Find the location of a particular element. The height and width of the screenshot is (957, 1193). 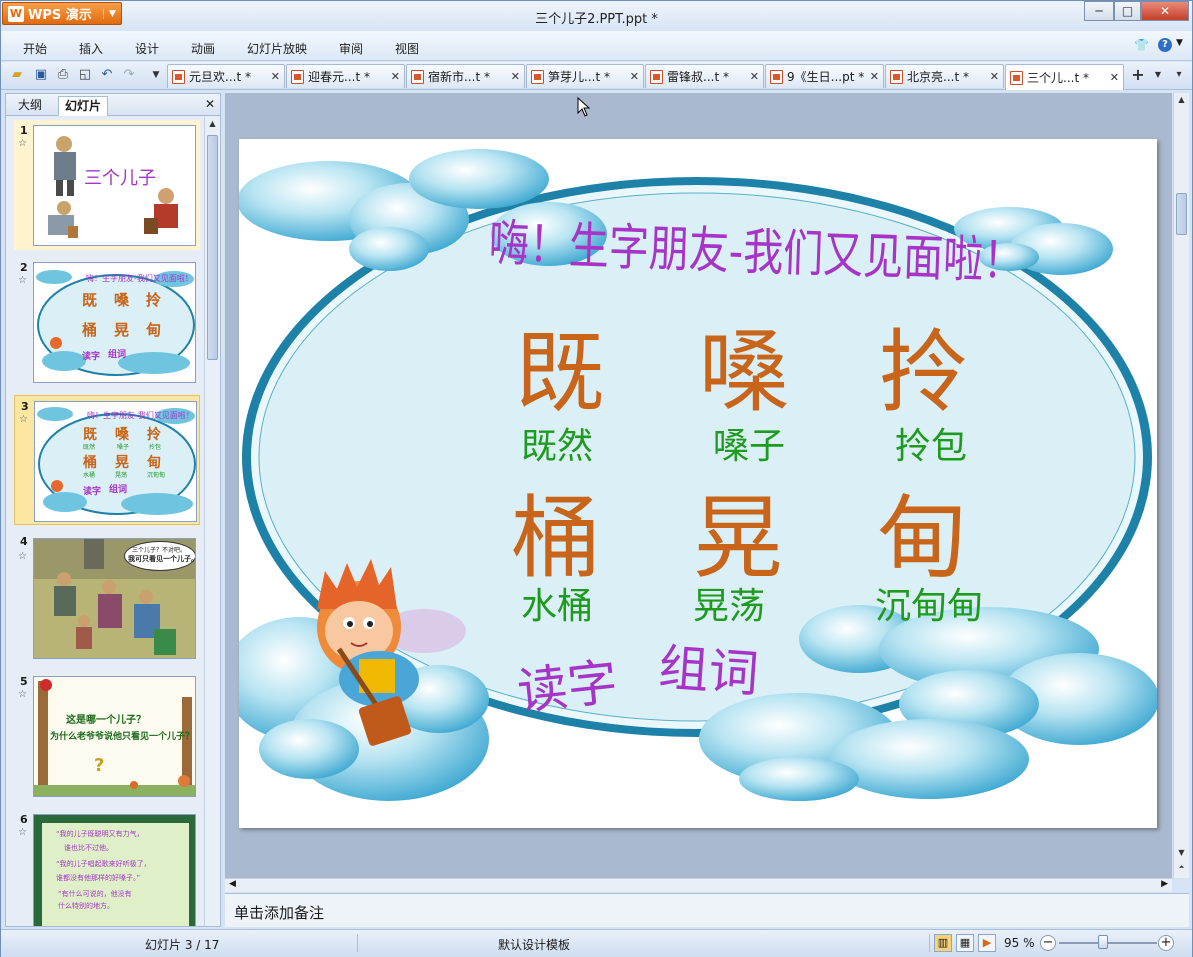

notes-placeholder: 单击添加备注 is located at coordinates (279, 912).